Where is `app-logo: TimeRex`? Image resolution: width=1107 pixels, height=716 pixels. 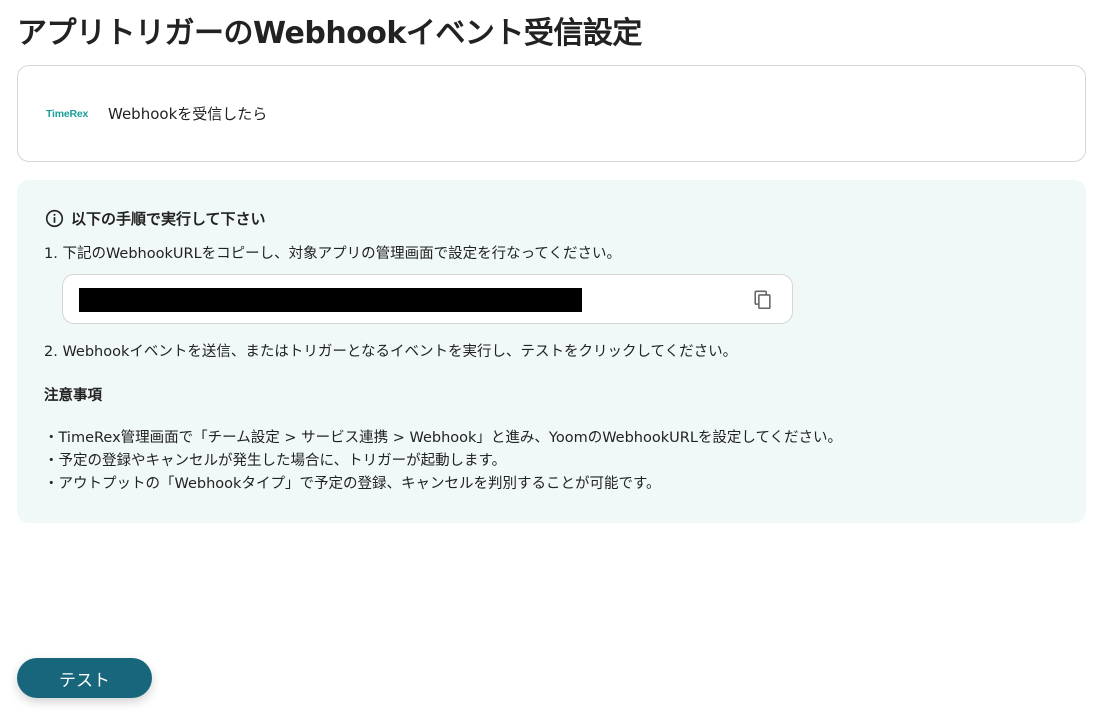 app-logo: TimeRex is located at coordinates (68, 114).